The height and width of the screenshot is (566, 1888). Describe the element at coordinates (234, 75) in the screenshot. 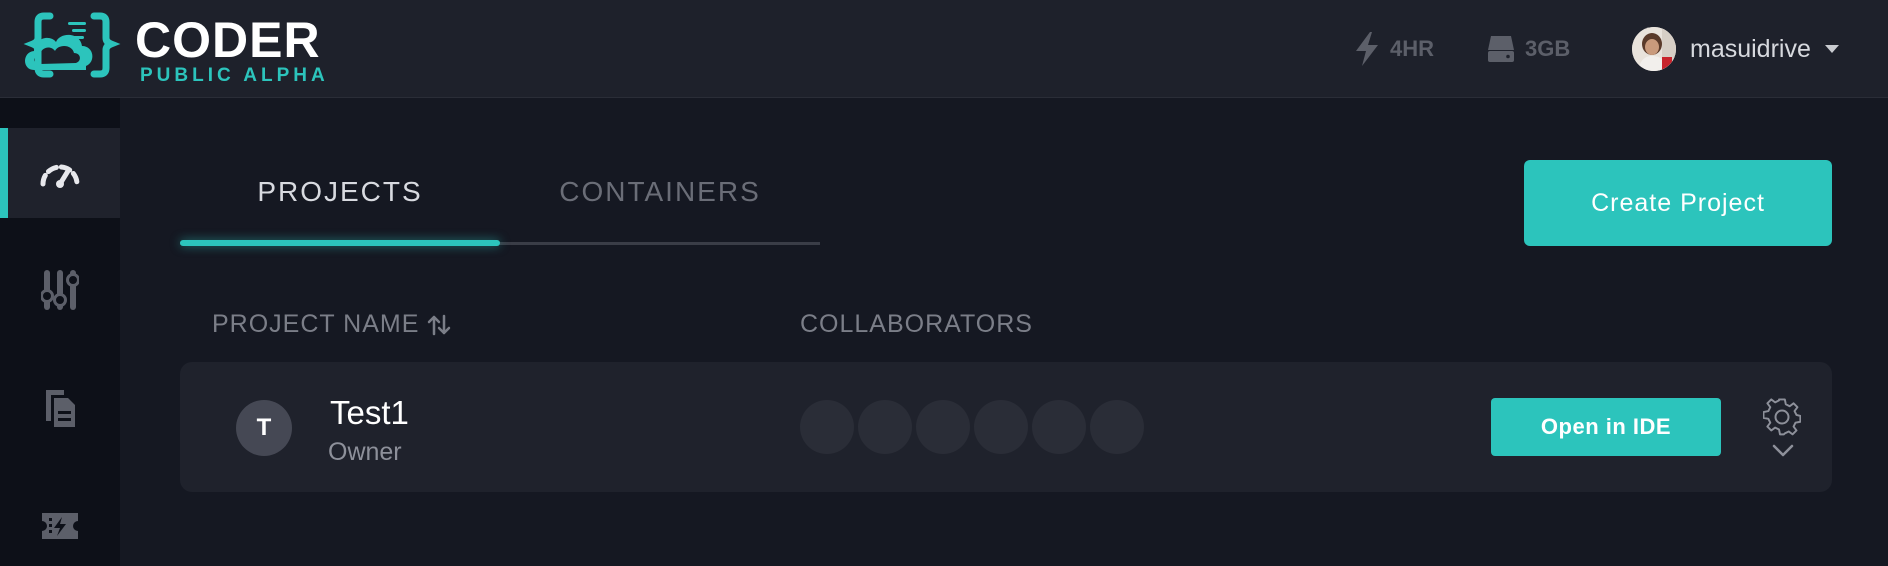

I see `brand-tagline: PUBLIC ALPHA` at that location.